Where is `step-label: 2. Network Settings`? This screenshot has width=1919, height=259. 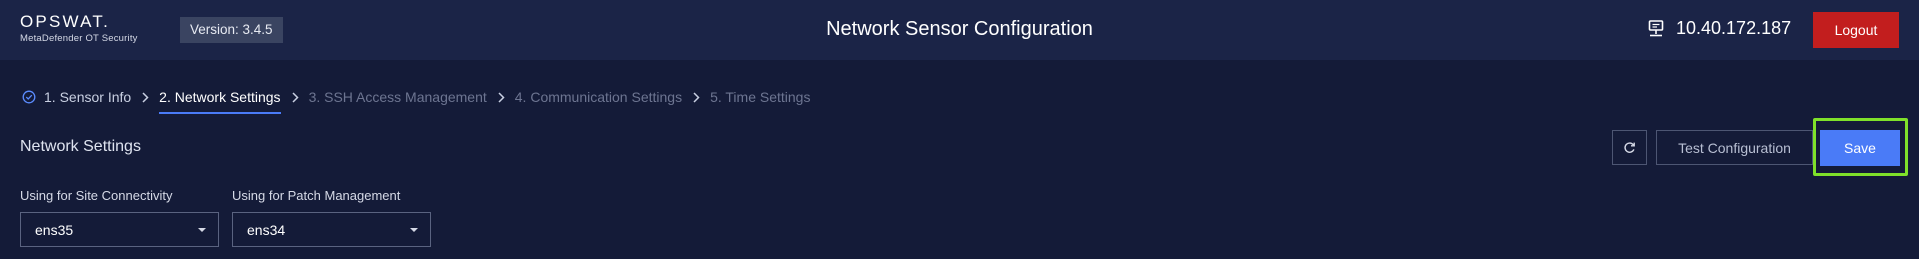
step-label: 2. Network Settings is located at coordinates (220, 97).